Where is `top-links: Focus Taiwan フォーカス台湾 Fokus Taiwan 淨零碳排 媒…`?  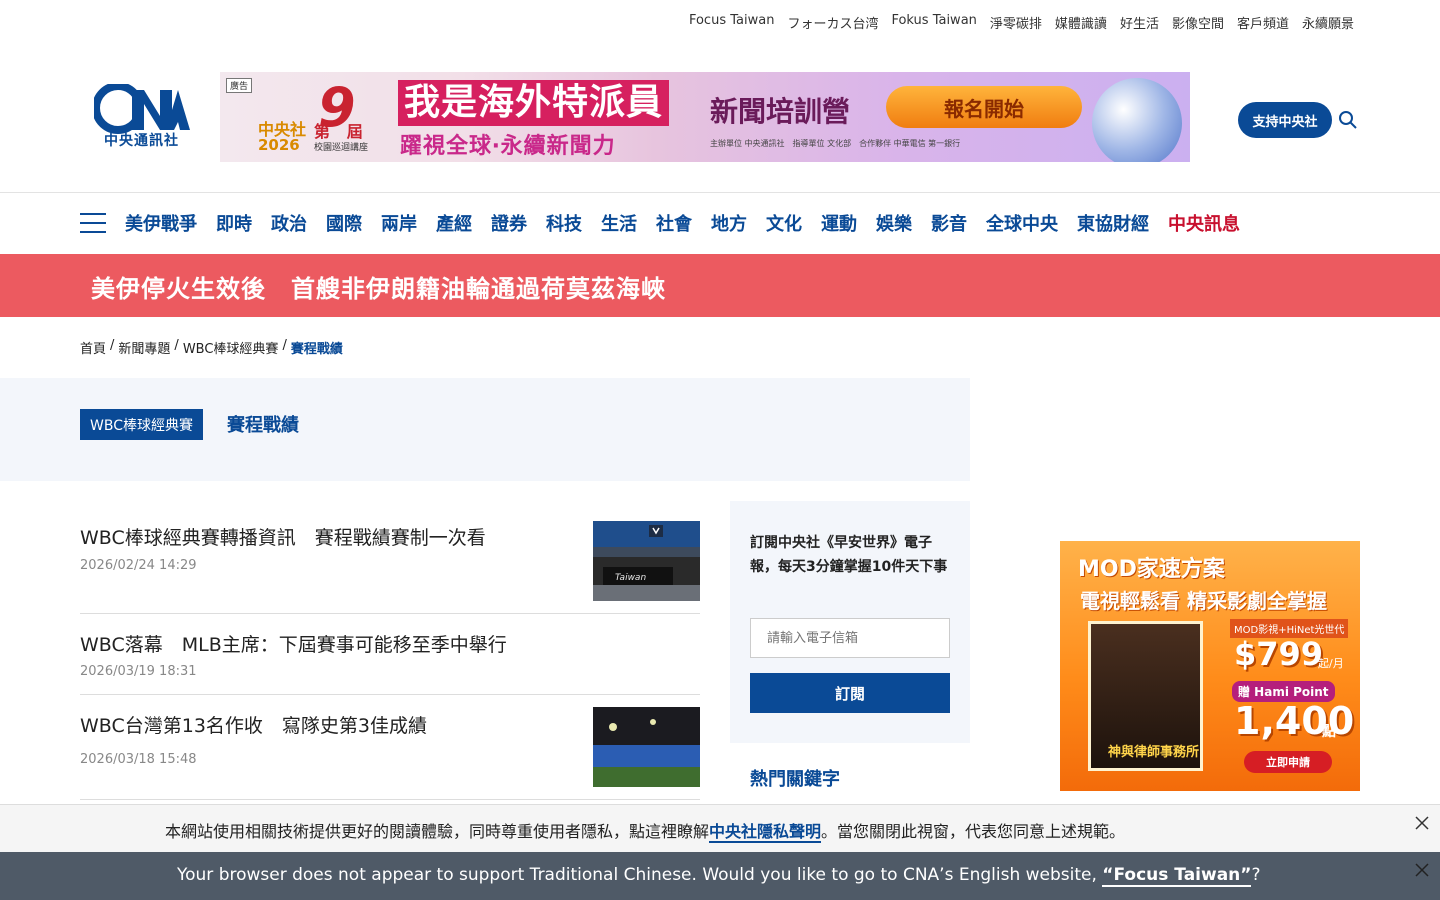 top-links: Focus Taiwan フォーカス台湾 Fokus Taiwan 淨零碳排 媒… is located at coordinates (1021, 22).